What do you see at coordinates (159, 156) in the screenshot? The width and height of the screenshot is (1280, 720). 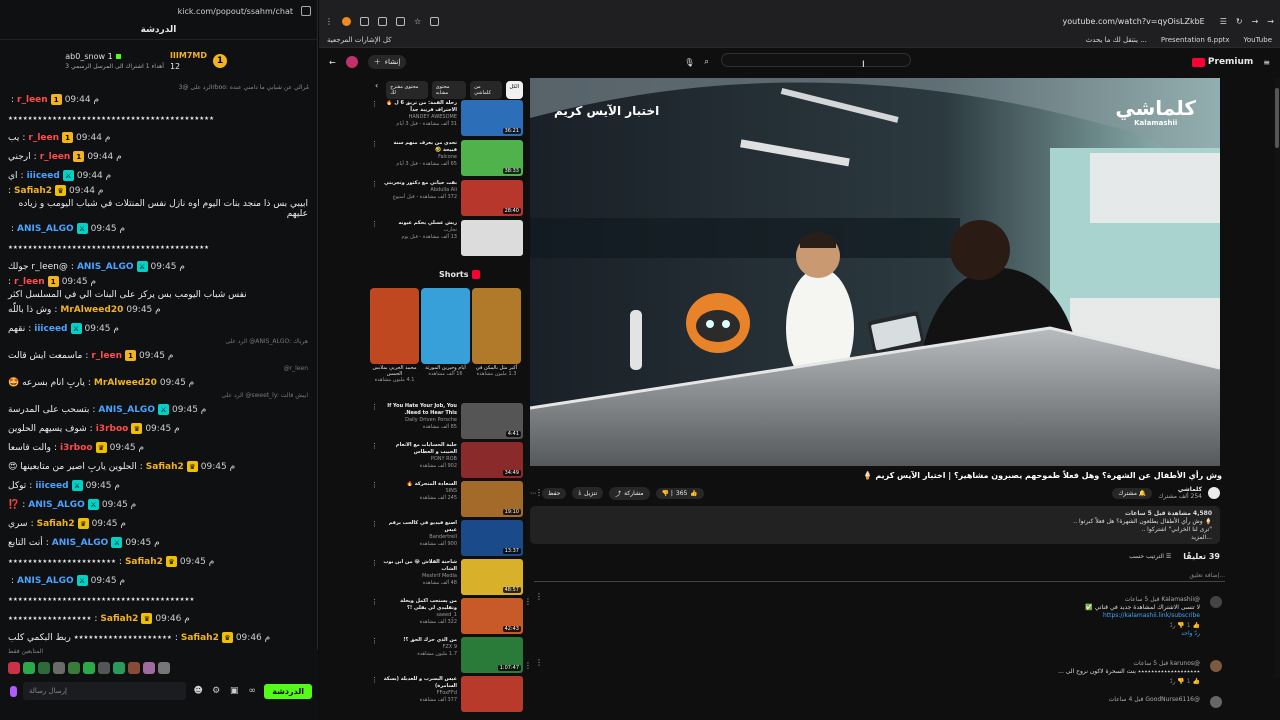 I see `chat-message: 09:44 م 1 r_leen: ارجني` at bounding box center [159, 156].